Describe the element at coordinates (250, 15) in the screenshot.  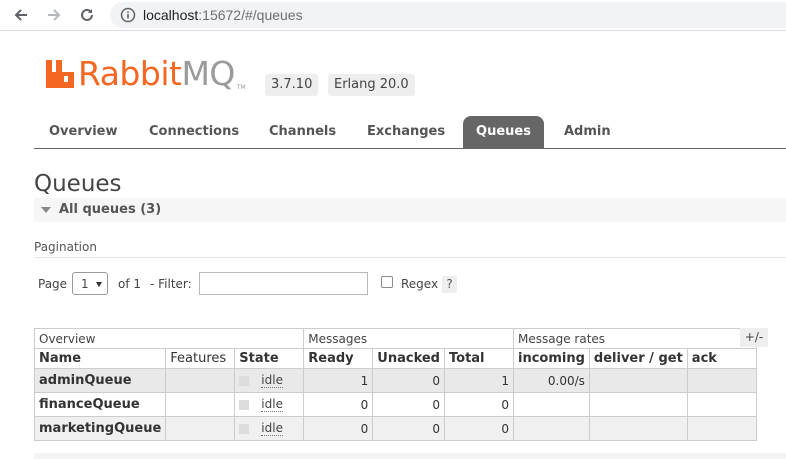
I see `url-path: :15672/#/queues` at that location.